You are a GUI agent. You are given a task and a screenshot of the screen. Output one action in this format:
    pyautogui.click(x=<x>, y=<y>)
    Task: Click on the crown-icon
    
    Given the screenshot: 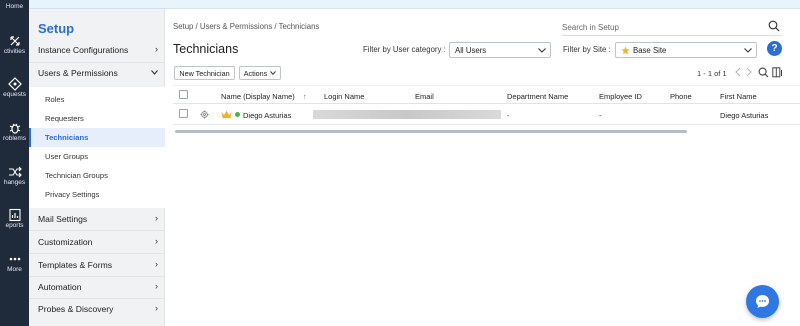 What is the action you would take?
    pyautogui.click(x=226, y=114)
    